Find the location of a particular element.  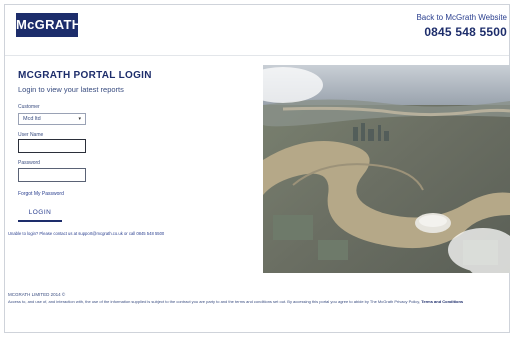

password-label: Password is located at coordinates (29, 163).